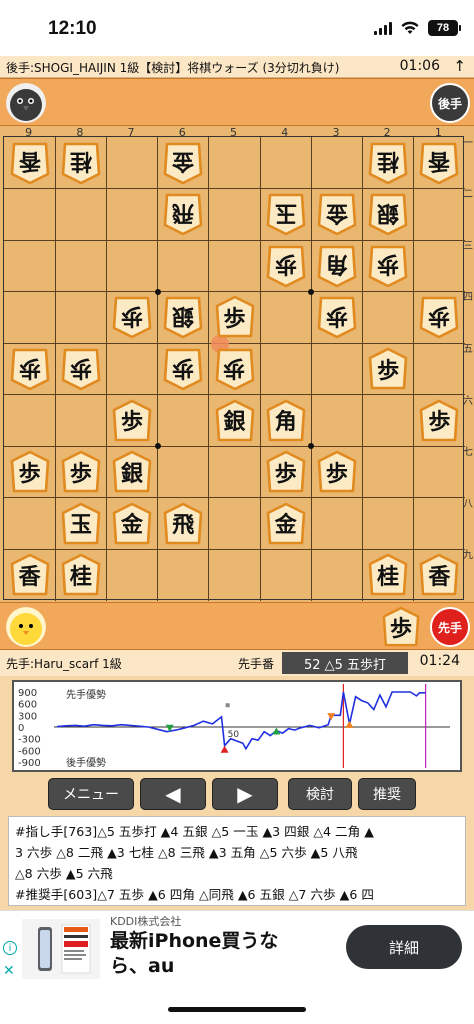  Describe the element at coordinates (468, 453) in the screenshot. I see `rank-label: 七` at that location.